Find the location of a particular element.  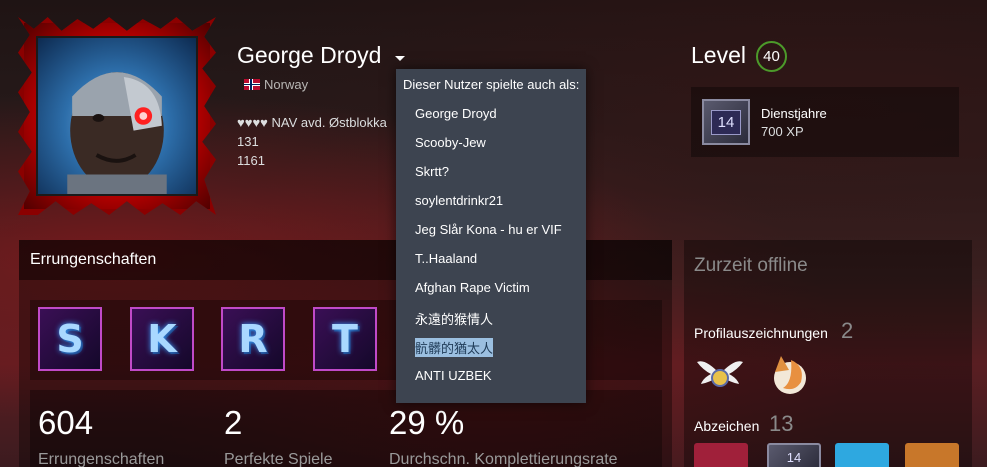

service-years-icon-value: 14 is located at coordinates (726, 122).